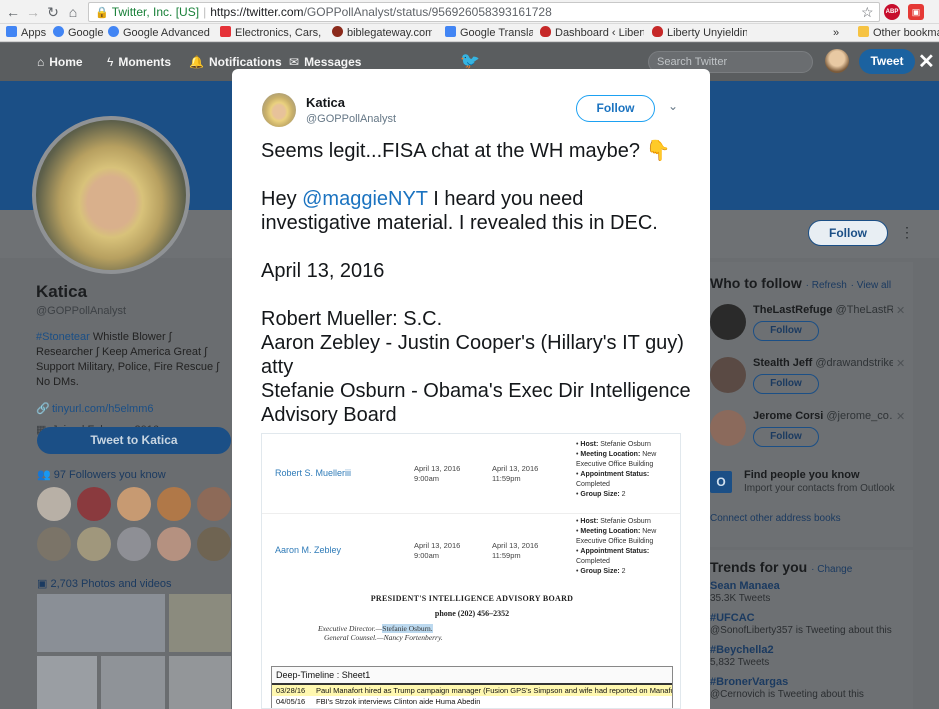 The width and height of the screenshot is (939, 709). Describe the element at coordinates (351, 119) in the screenshot. I see `tweet-author-handle: @GOPPollAnalyst` at that location.